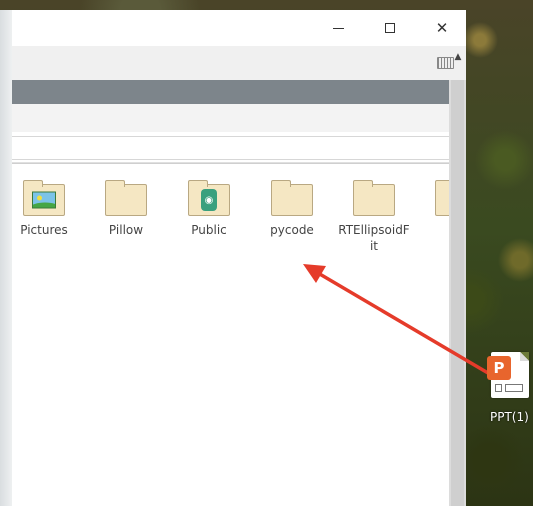 The height and width of the screenshot is (506, 533). Describe the element at coordinates (390, 28) in the screenshot. I see `maximize-button` at that location.